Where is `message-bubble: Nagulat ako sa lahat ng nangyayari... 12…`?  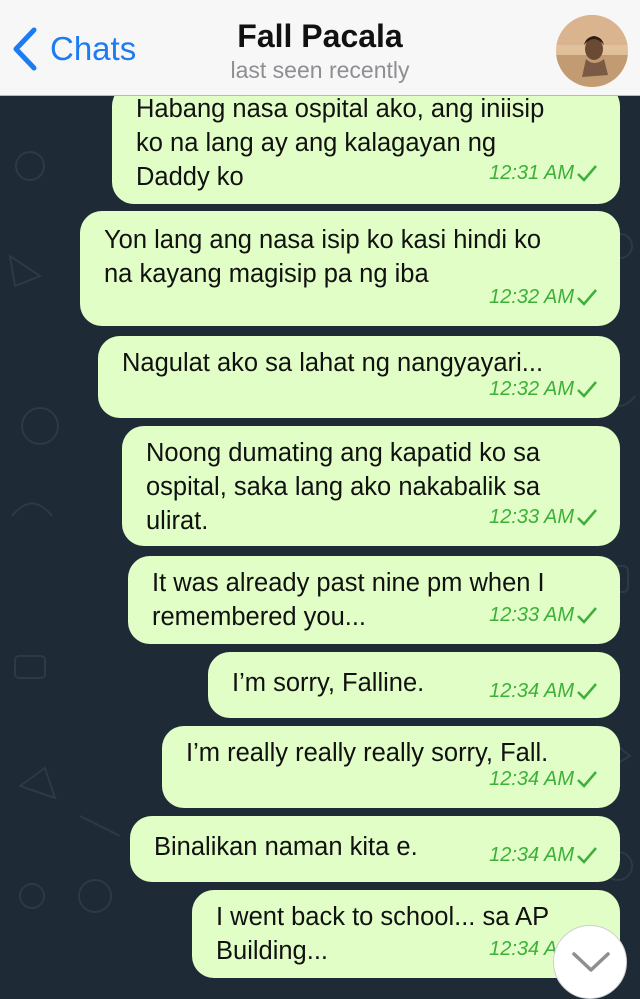
message-bubble: Nagulat ako sa lahat ng nangyayari... 12… is located at coordinates (359, 377).